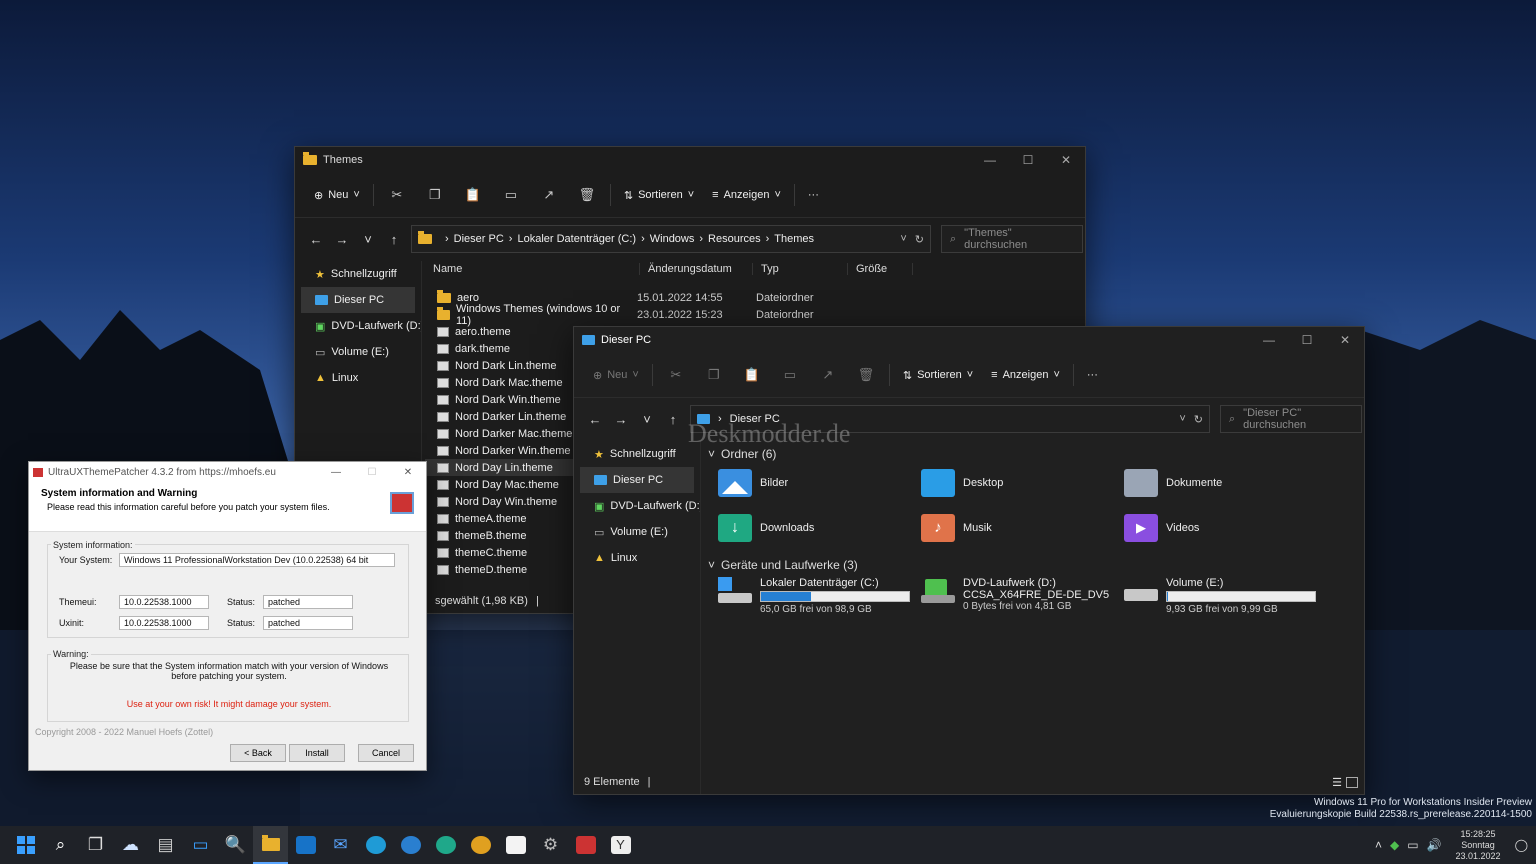 The image size is (1536, 864). I want to click on magnifier: 🔍, so click(235, 845).